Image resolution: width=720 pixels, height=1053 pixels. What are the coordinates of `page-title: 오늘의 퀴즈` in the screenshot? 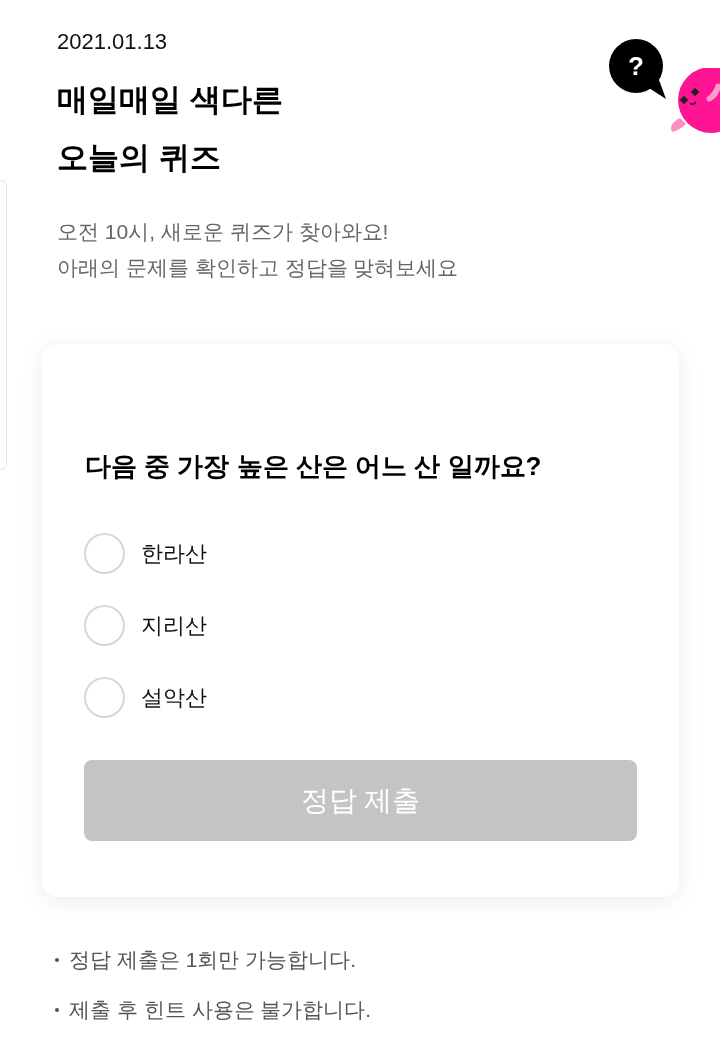 It's located at (139, 158).